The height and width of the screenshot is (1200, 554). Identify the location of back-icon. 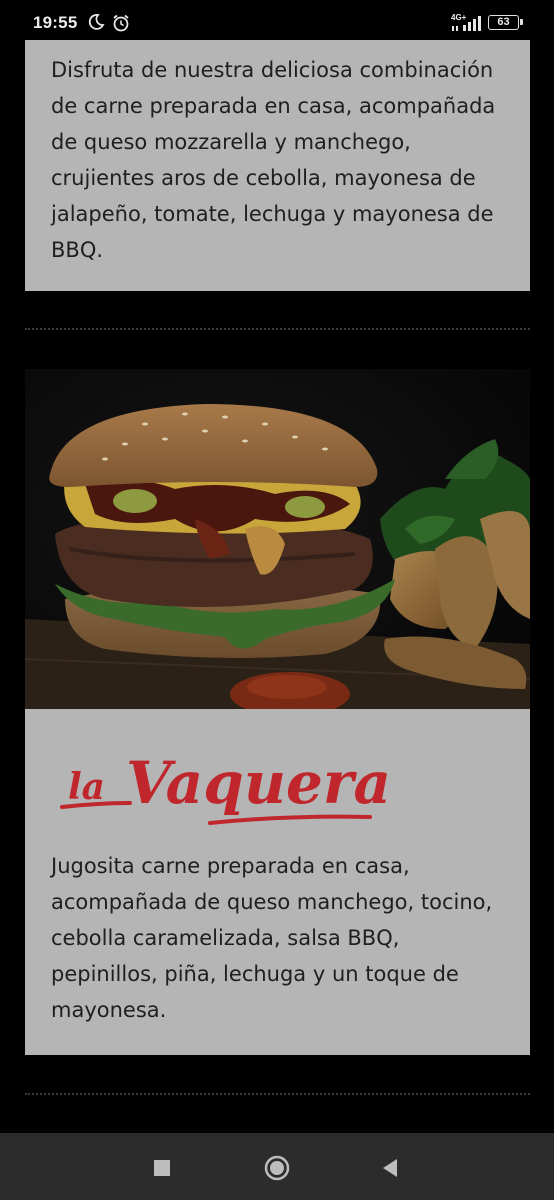
(390, 1168).